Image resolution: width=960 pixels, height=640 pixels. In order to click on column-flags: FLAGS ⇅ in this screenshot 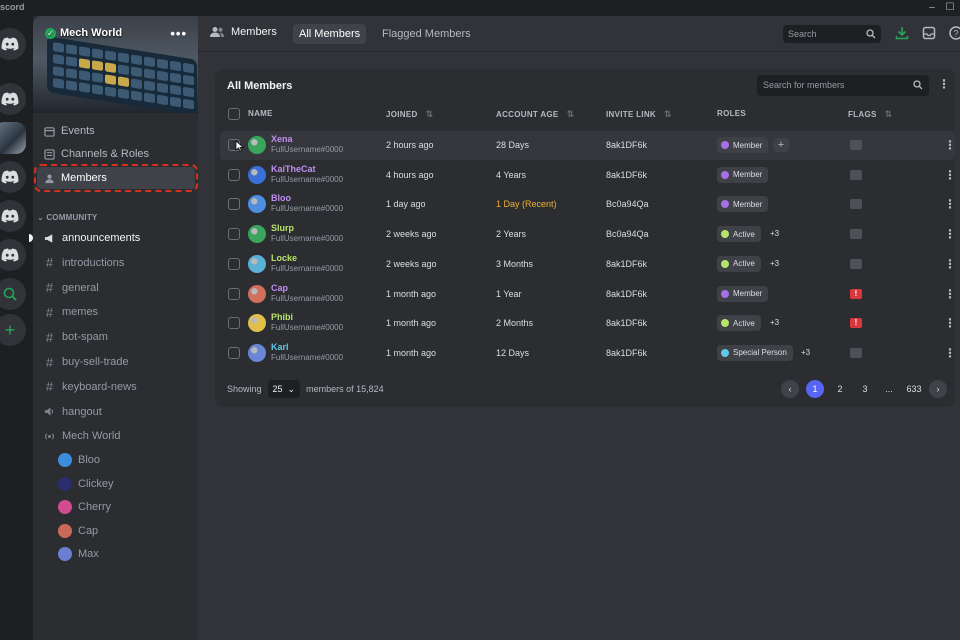, I will do `click(870, 114)`.